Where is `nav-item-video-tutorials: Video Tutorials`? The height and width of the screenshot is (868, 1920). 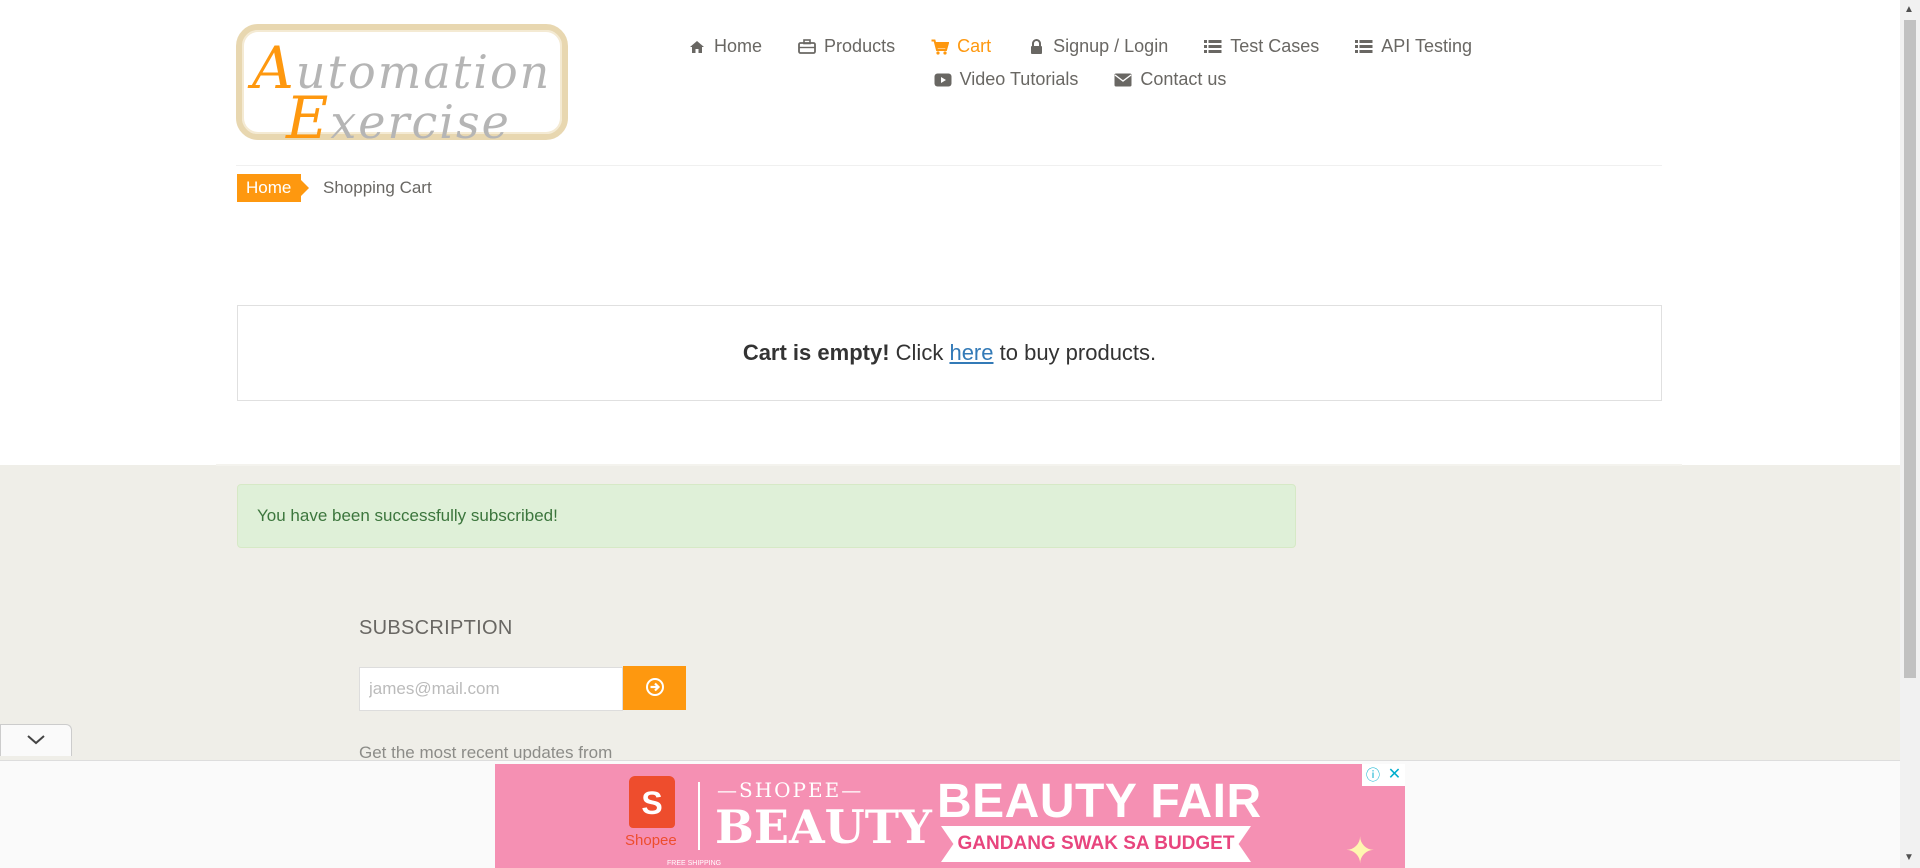 nav-item-video-tutorials: Video Tutorials is located at coordinates (1006, 79).